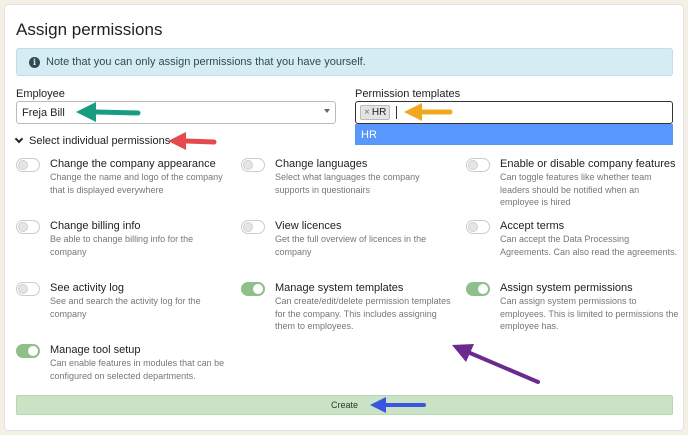 This screenshot has width=688, height=435. Describe the element at coordinates (89, 29) in the screenshot. I see `page-title: Assign permissions` at that location.